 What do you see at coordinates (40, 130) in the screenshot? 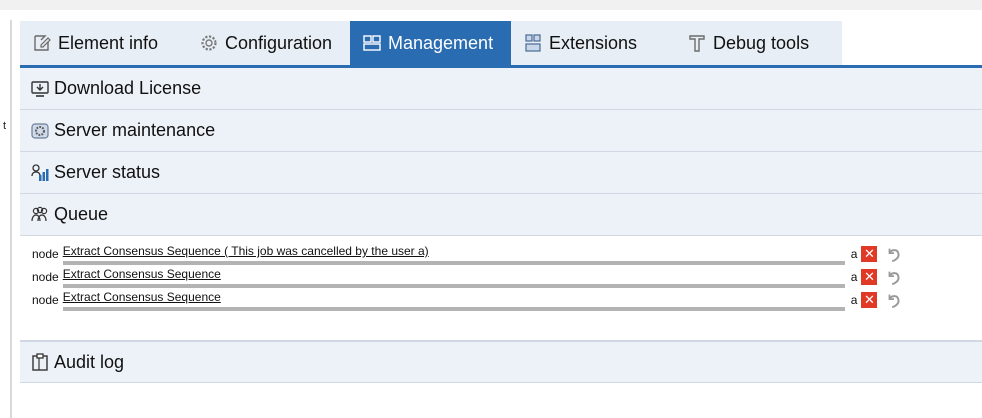
I see `maintenance-gear-icon` at bounding box center [40, 130].